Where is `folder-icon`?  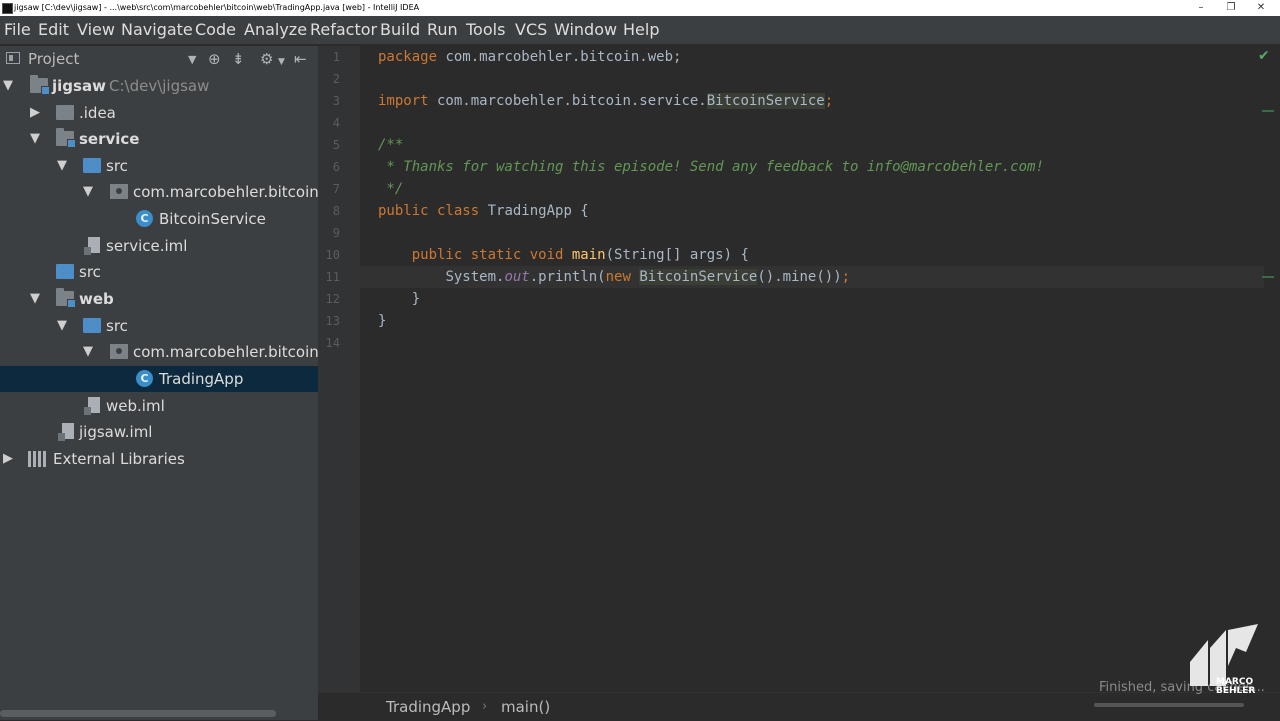 folder-icon is located at coordinates (65, 112).